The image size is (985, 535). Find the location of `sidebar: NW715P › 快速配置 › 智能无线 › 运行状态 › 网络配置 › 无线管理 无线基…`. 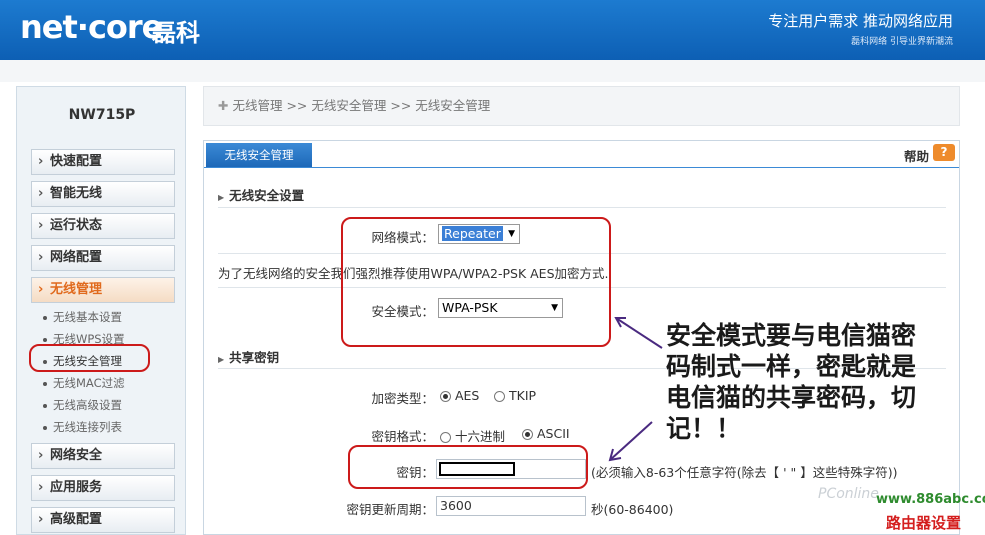

sidebar: NW715P › 快速配置 › 智能无线 › 运行状态 › 网络配置 › 无线管理 无线基… is located at coordinates (101, 310).